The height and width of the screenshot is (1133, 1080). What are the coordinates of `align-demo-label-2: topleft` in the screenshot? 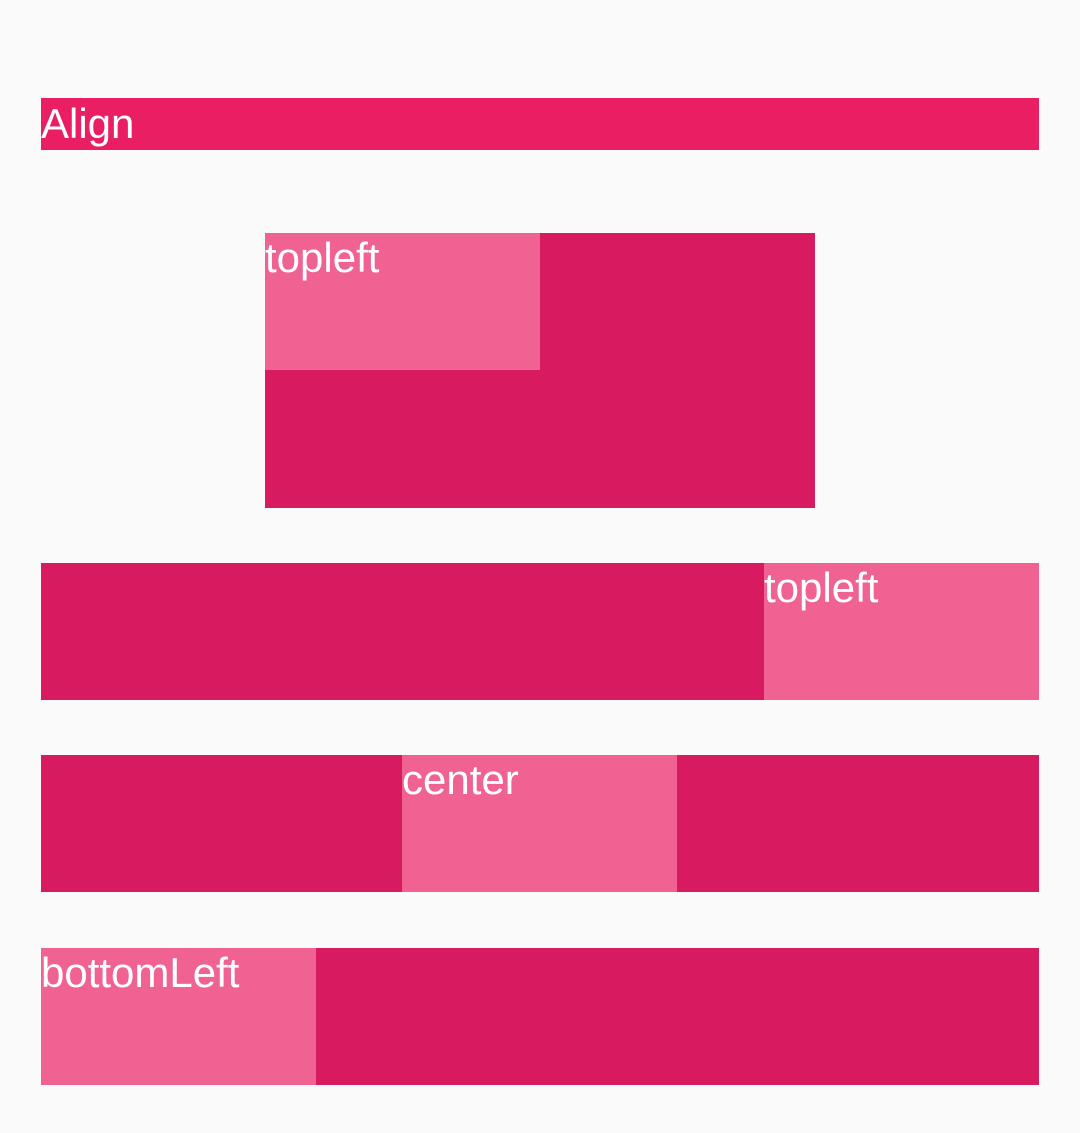 It's located at (821, 587).